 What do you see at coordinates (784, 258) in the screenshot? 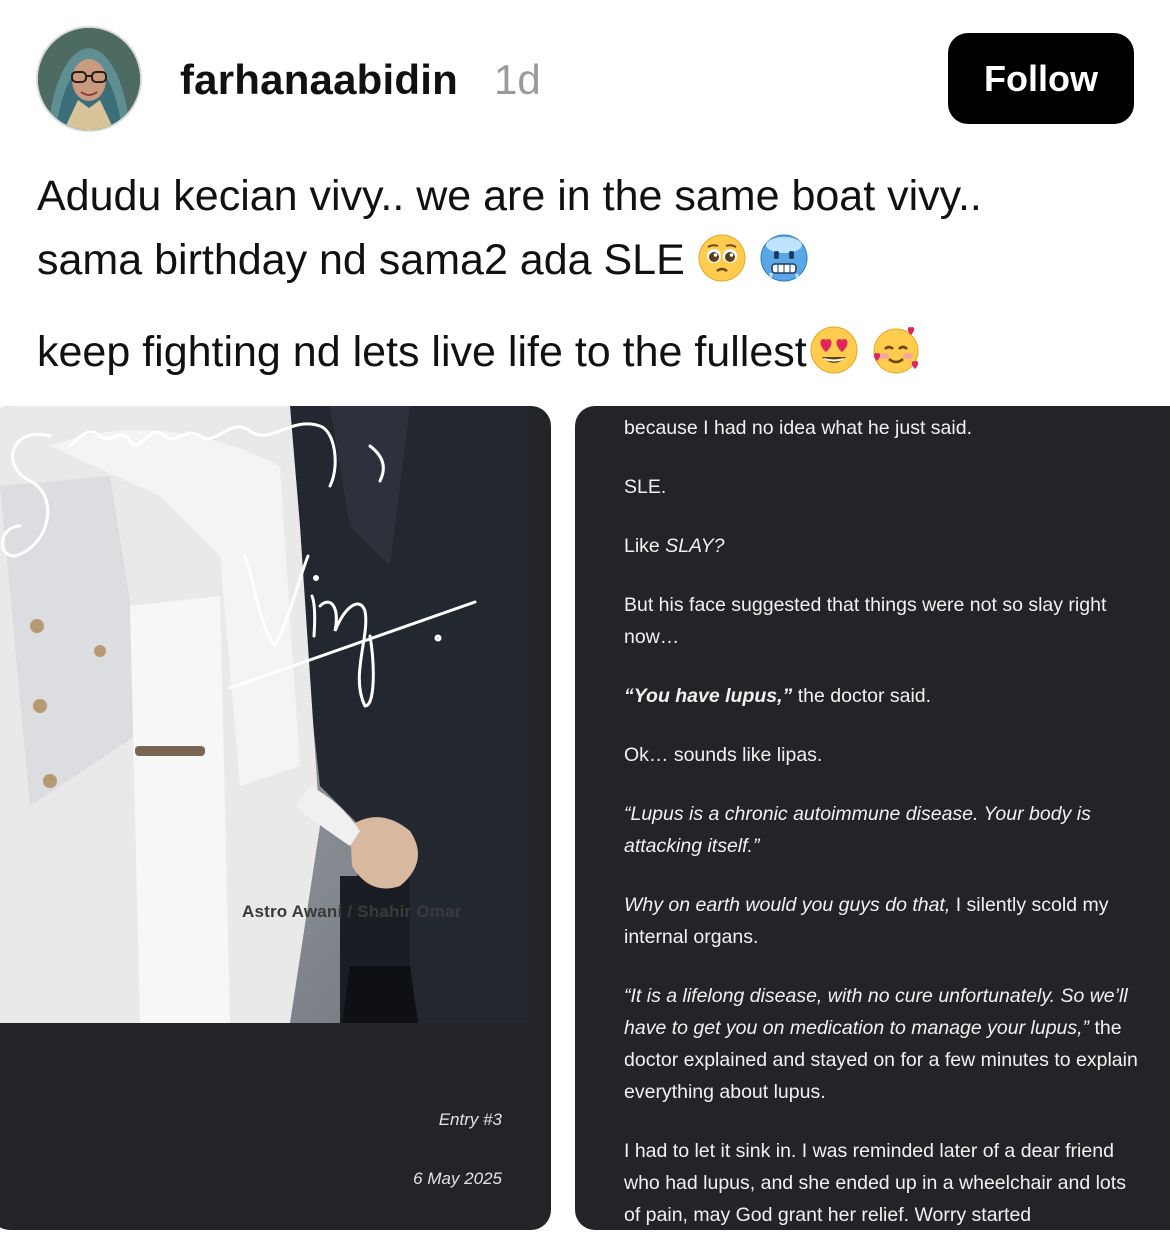
I see `cold-face-emoji-icon` at bounding box center [784, 258].